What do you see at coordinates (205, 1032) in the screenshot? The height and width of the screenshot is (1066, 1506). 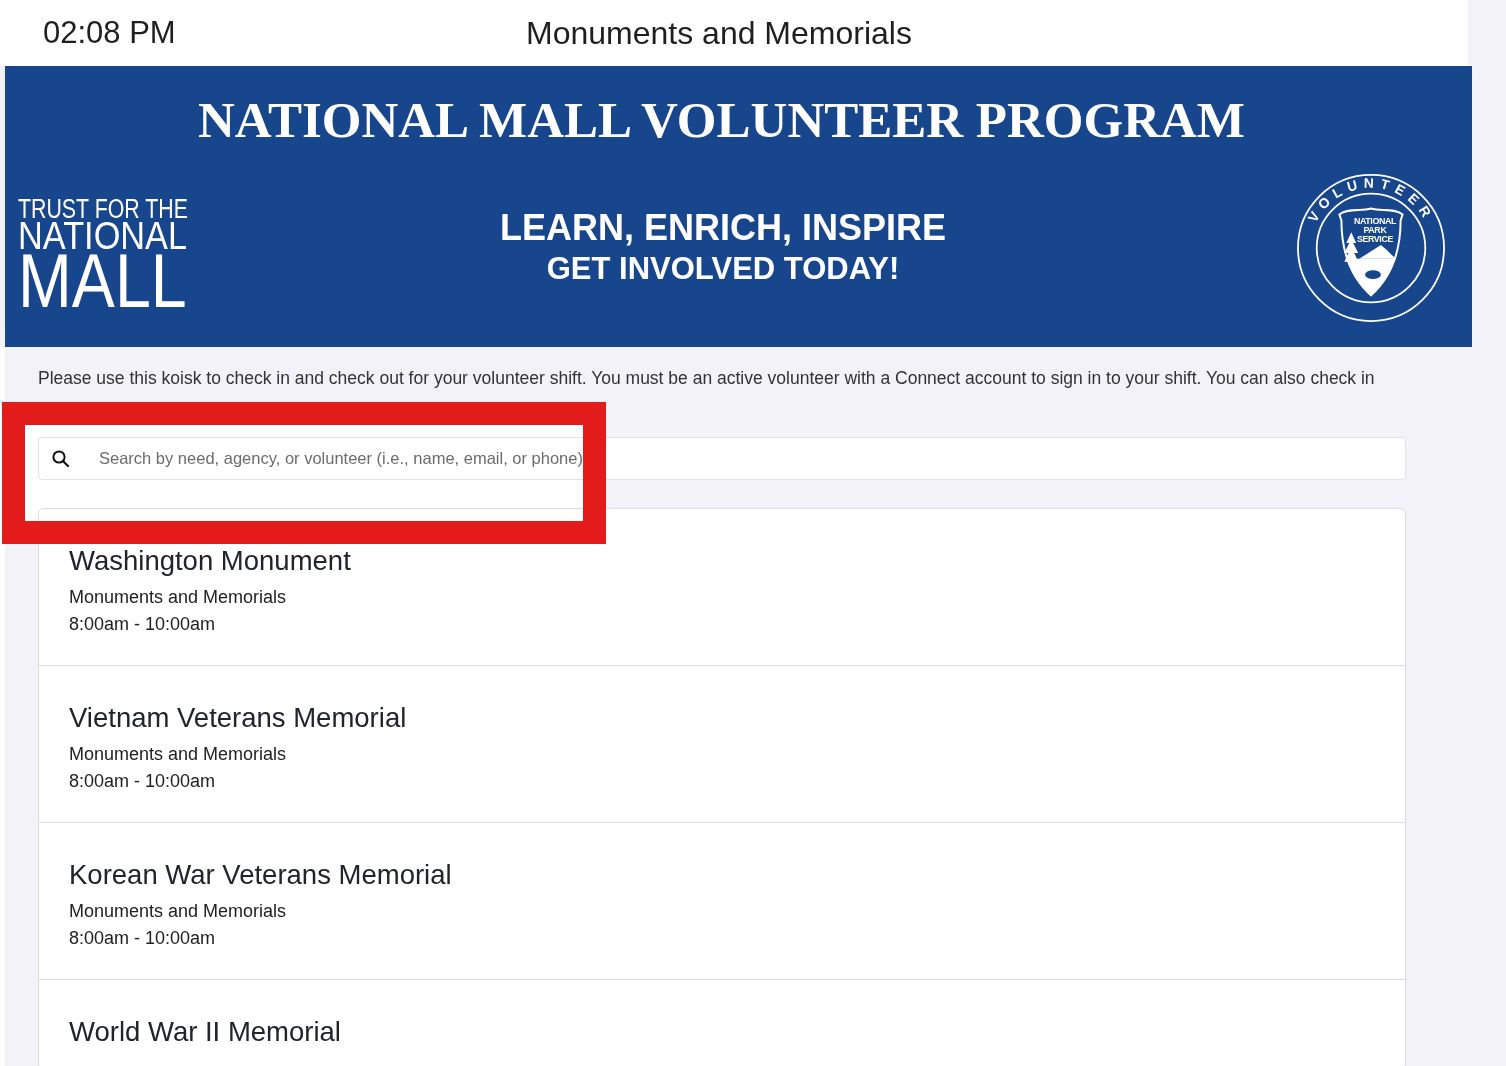 I see `need-title: World War II Memorial` at bounding box center [205, 1032].